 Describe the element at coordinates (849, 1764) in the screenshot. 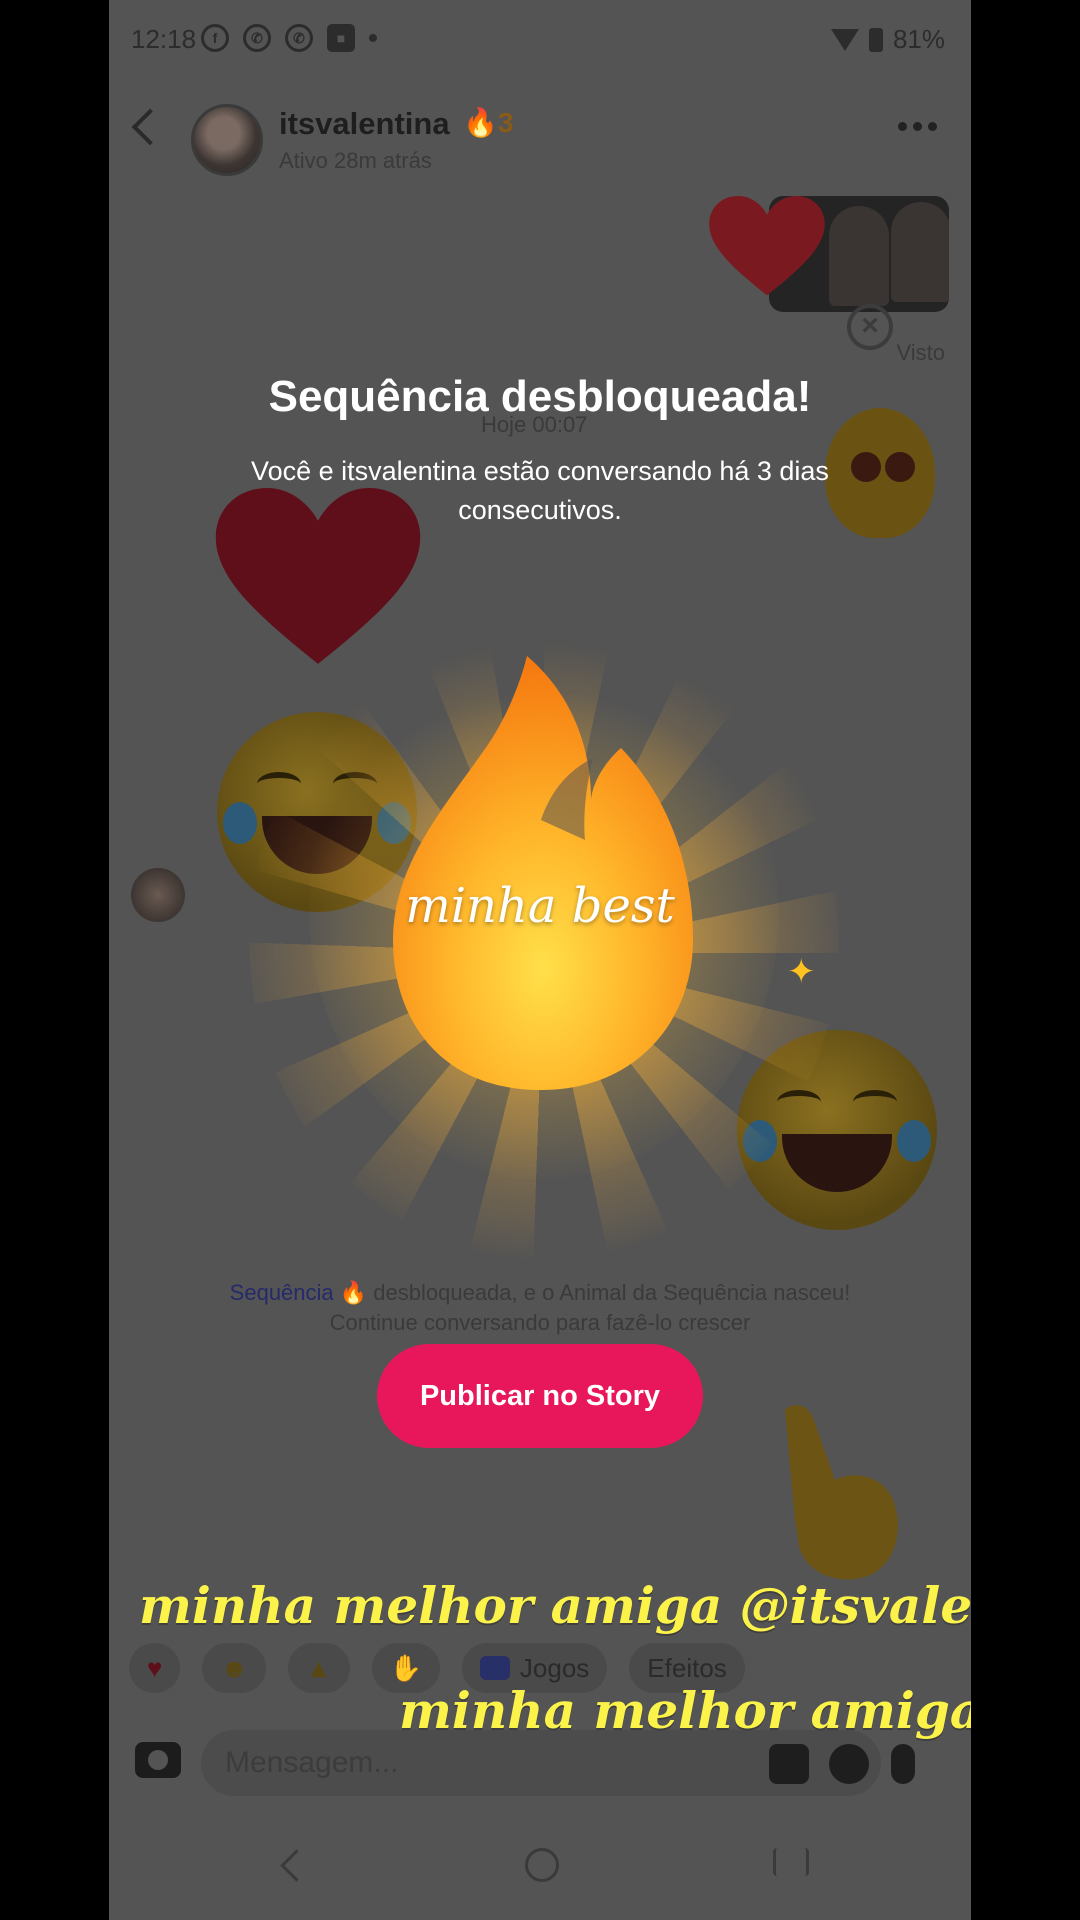

I see `sticker-icon` at that location.